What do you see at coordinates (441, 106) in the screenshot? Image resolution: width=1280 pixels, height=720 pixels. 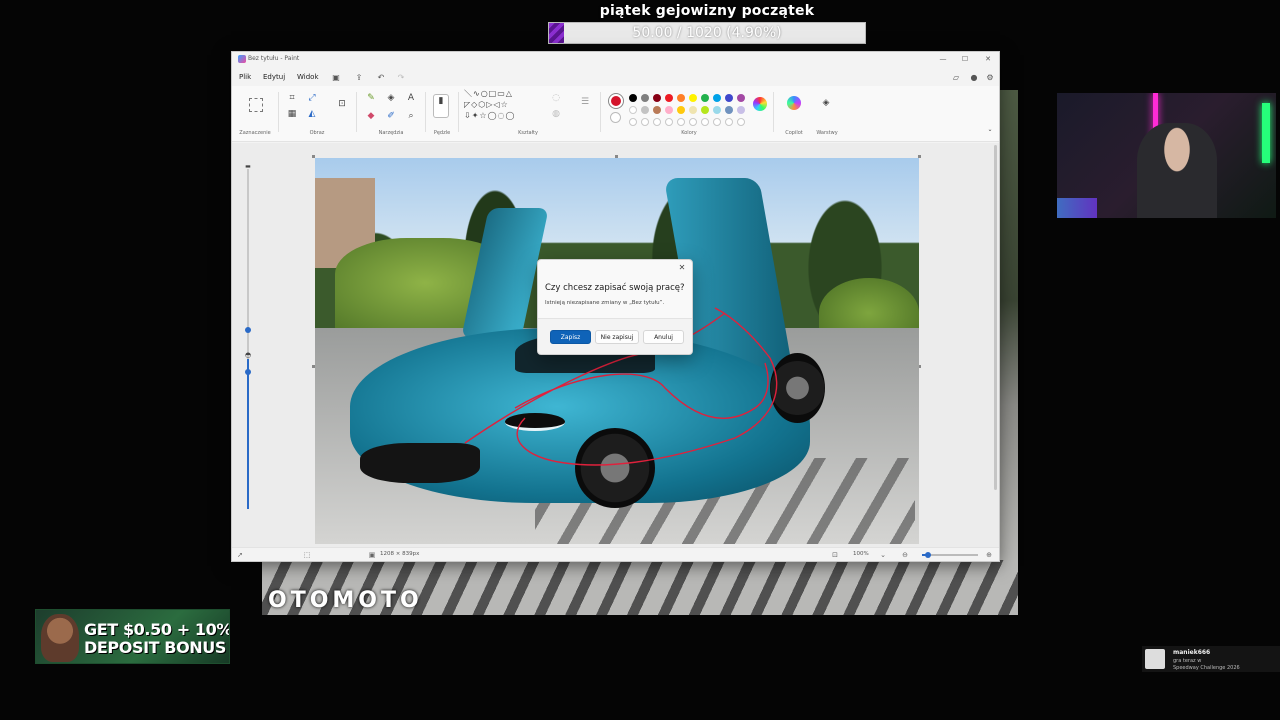 I see `brush-icon: ▮` at bounding box center [441, 106].